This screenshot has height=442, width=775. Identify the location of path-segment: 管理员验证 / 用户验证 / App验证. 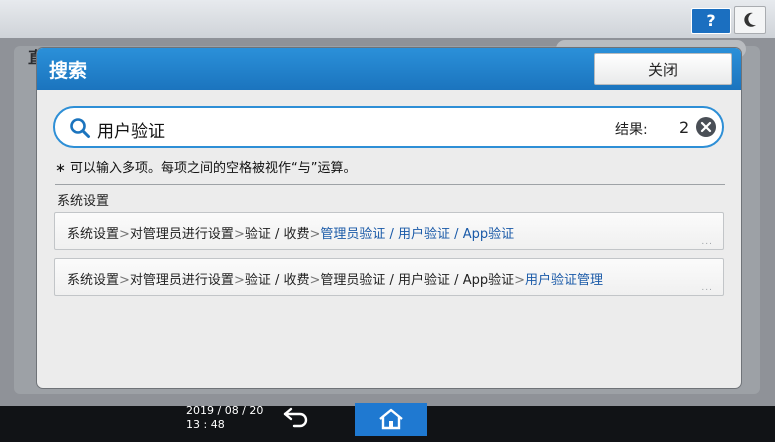
(417, 280).